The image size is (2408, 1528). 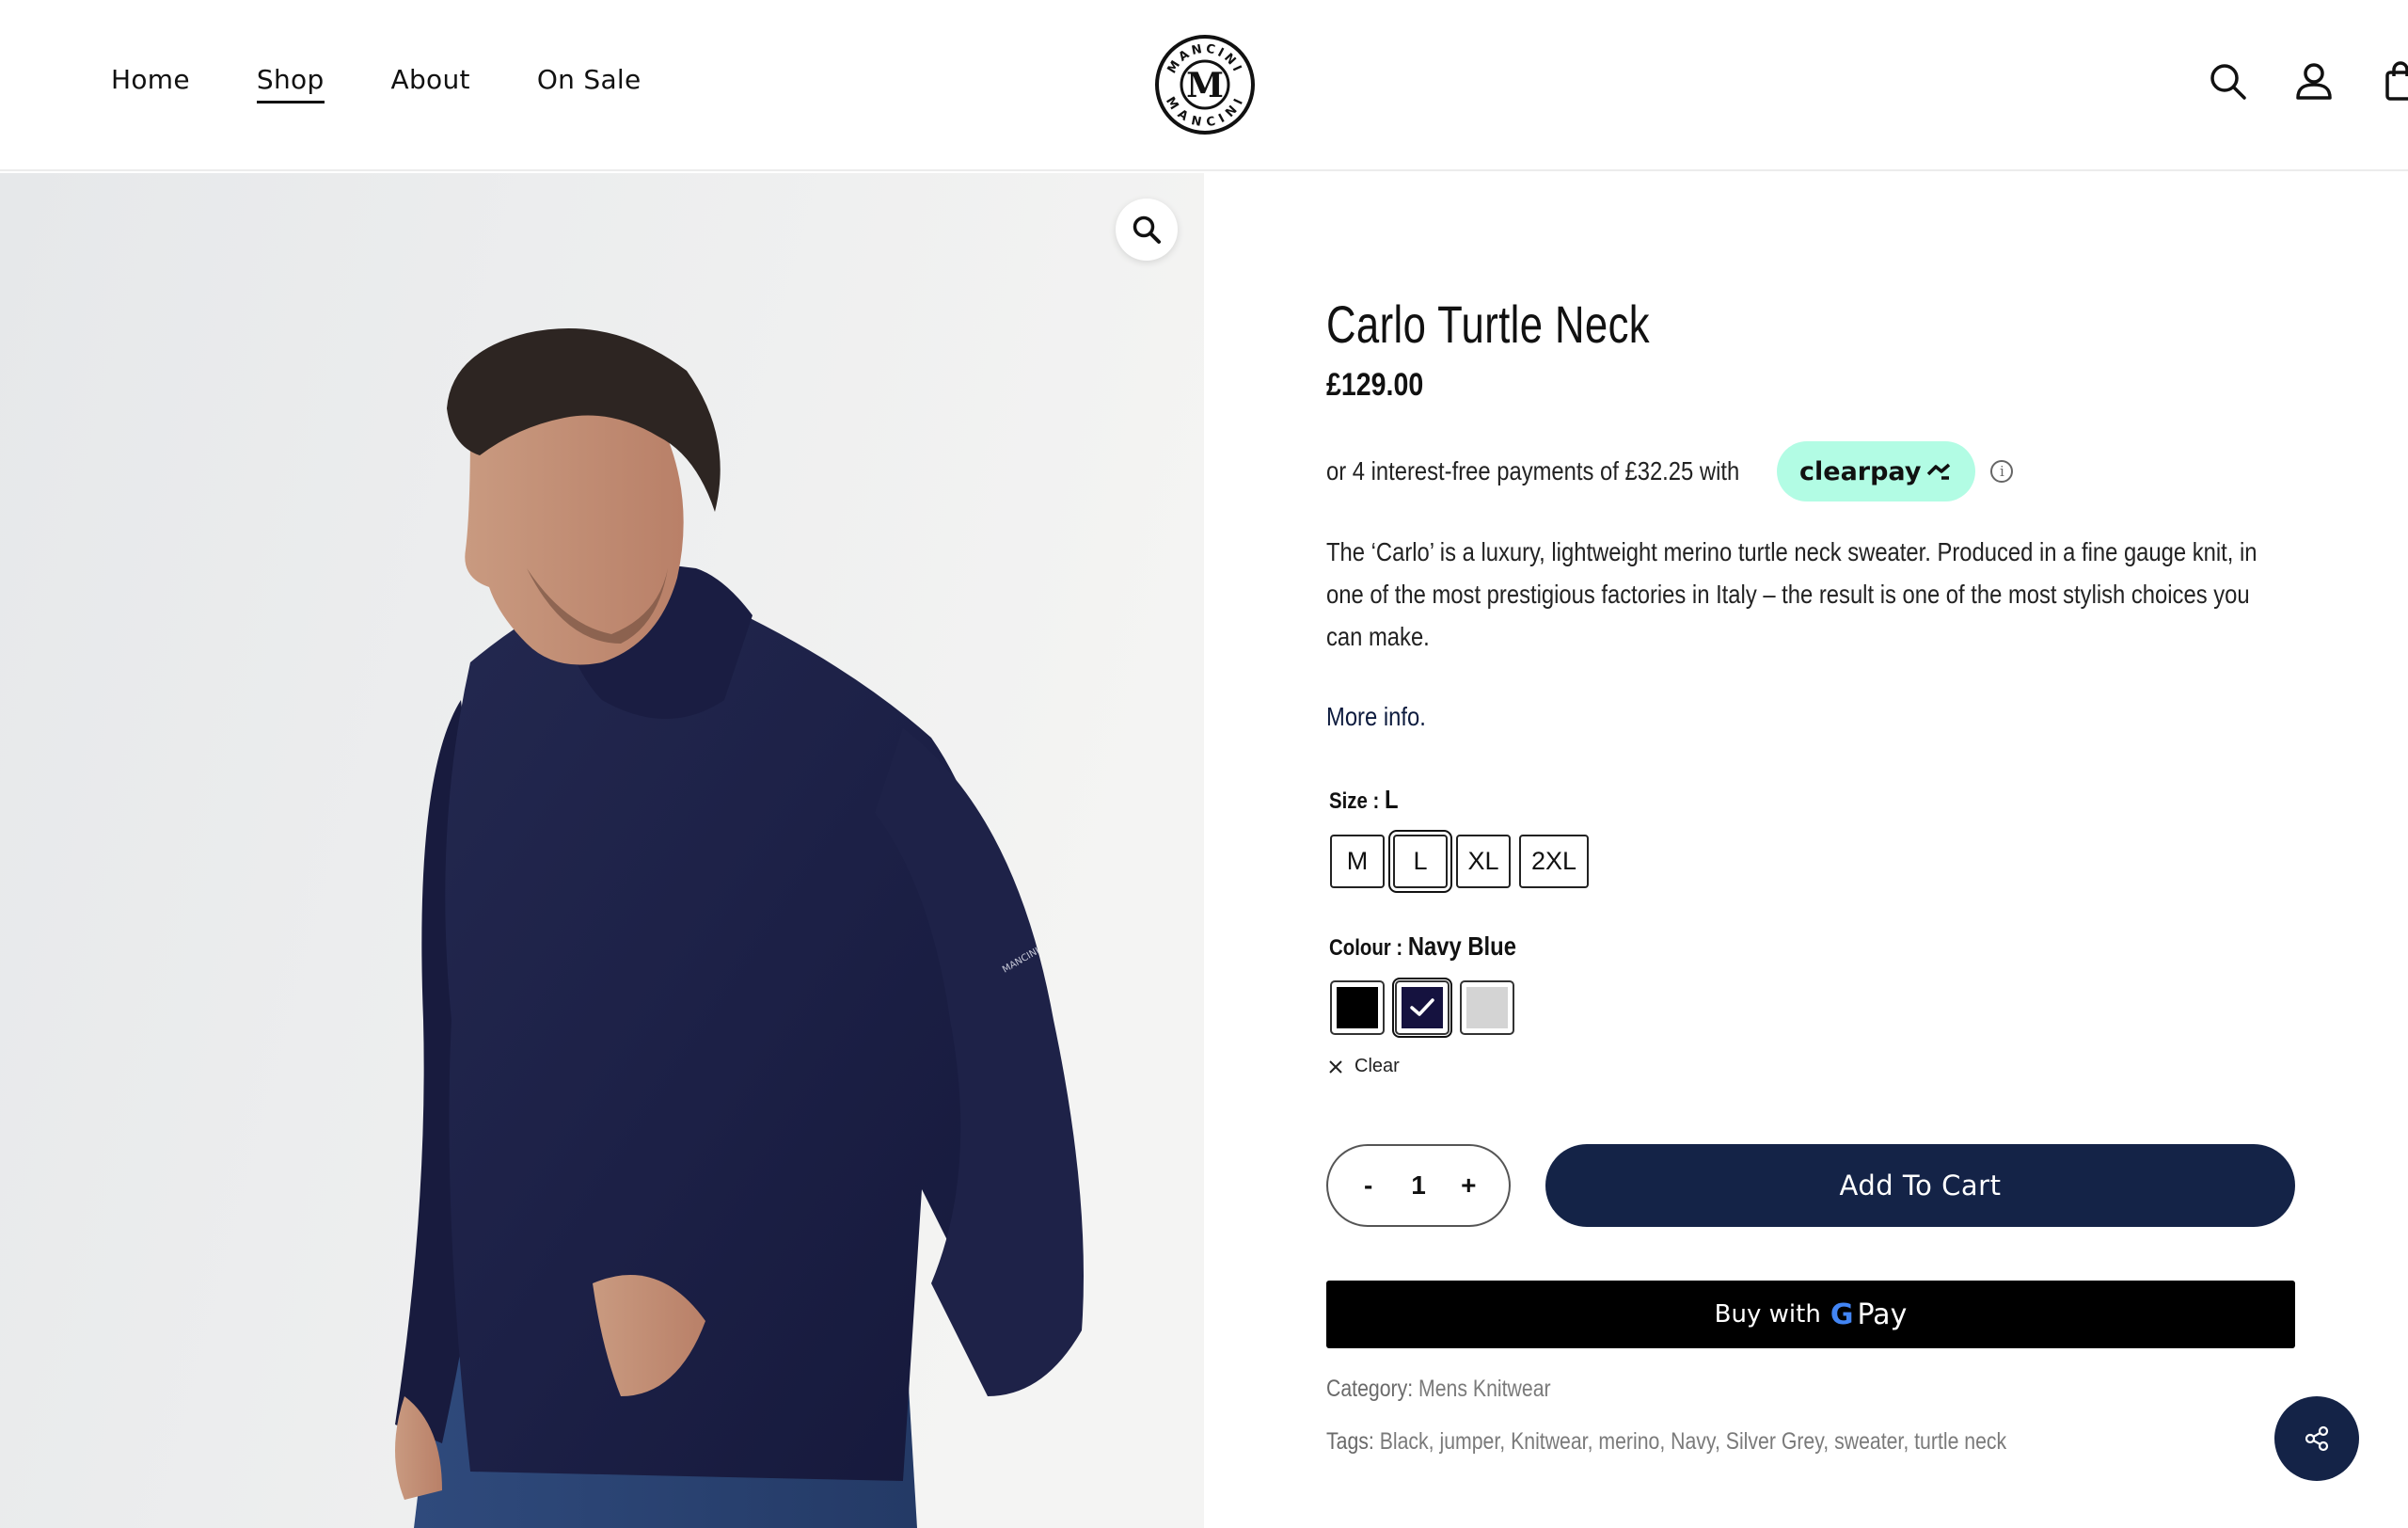 I want to click on size-option-m: M, so click(x=1358, y=862).